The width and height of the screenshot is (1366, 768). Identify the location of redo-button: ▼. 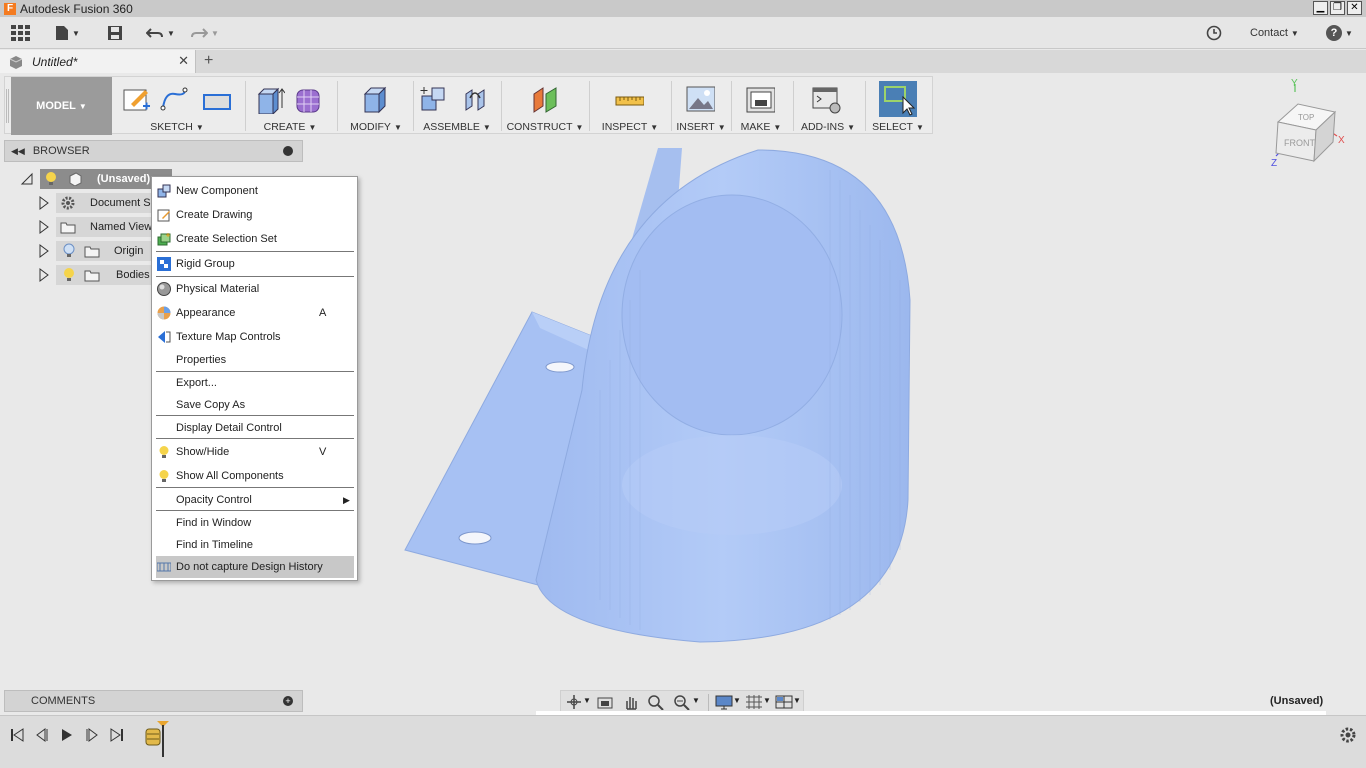
(204, 33).